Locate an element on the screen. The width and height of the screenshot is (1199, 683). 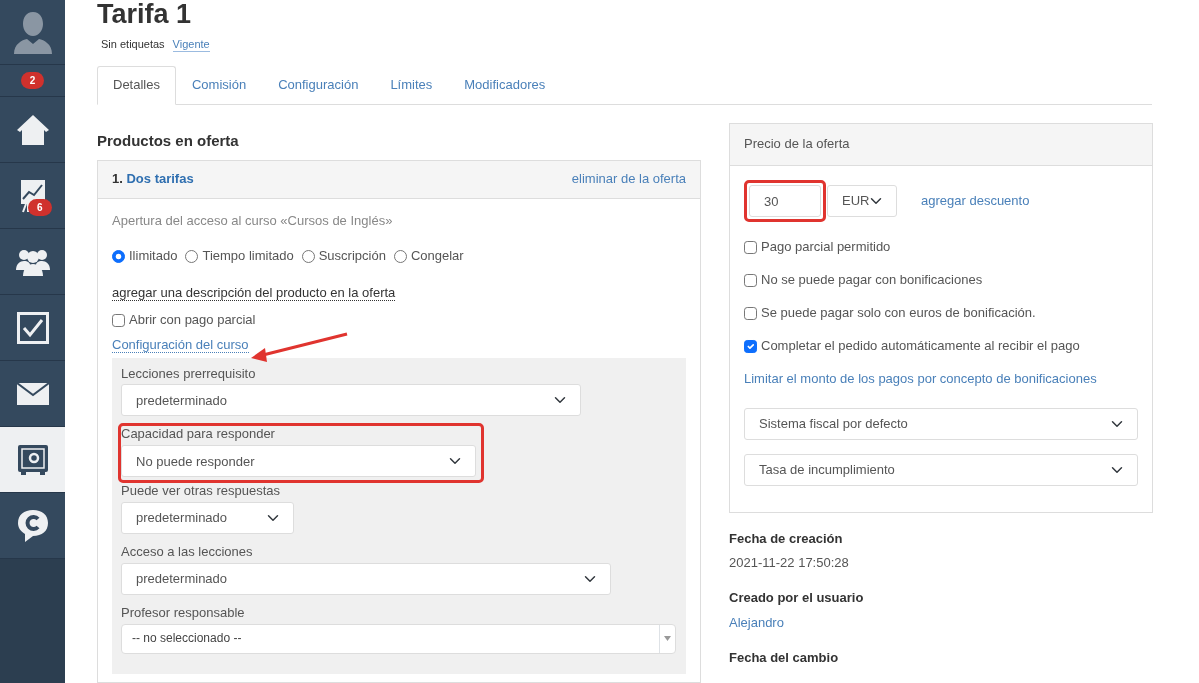
meta-label: Creado por el usuario is located at coordinates (797, 599).